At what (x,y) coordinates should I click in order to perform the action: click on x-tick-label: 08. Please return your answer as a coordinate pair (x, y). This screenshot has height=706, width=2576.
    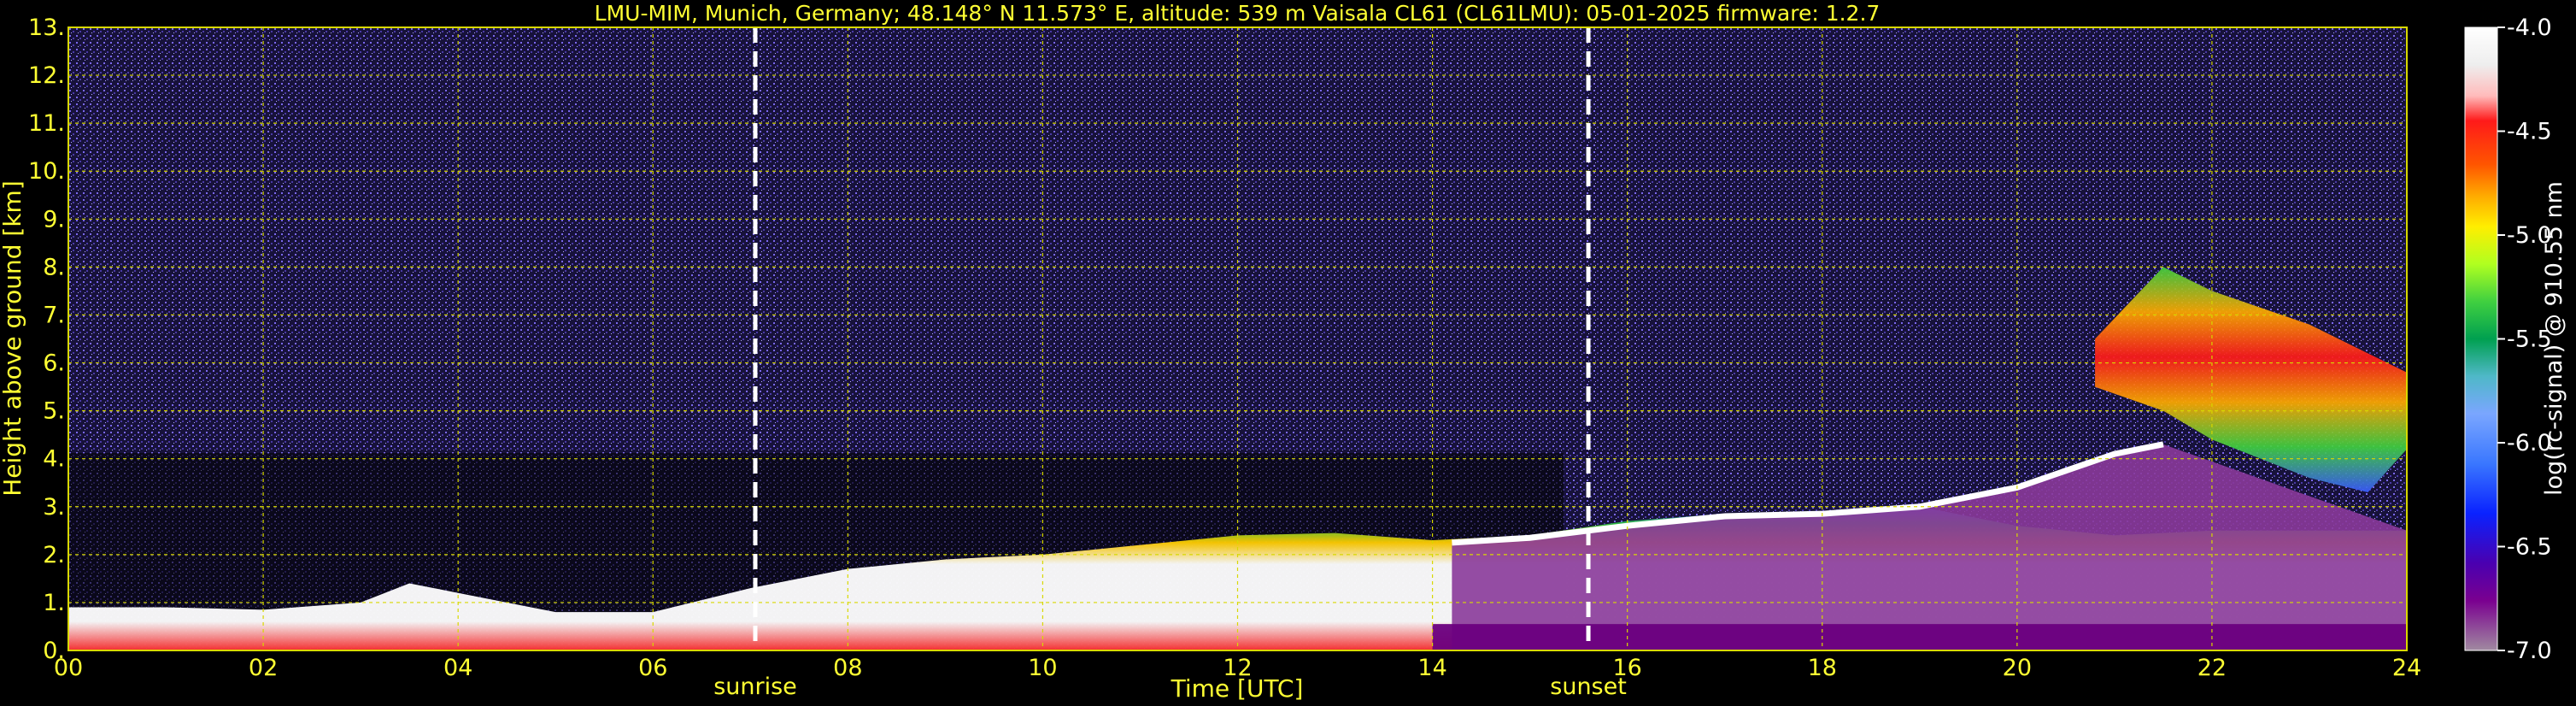
    Looking at the image, I should click on (847, 668).